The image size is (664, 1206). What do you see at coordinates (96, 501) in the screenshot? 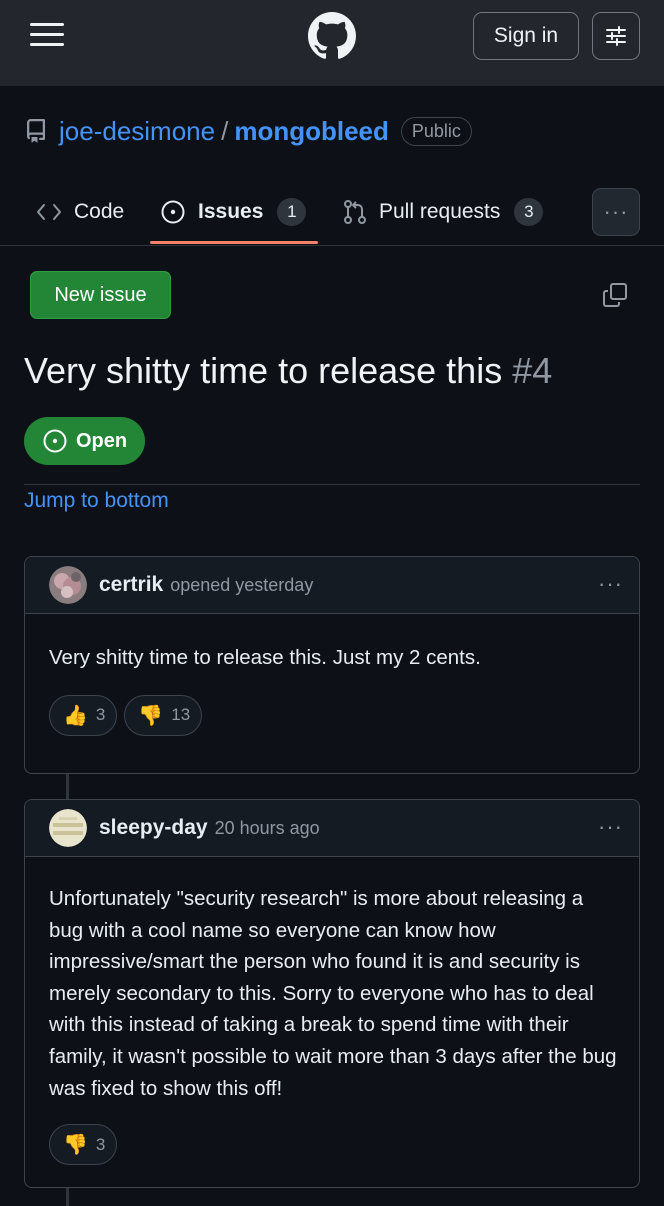
I see `jump-to-bottom-link: Jump to bottom` at bounding box center [96, 501].